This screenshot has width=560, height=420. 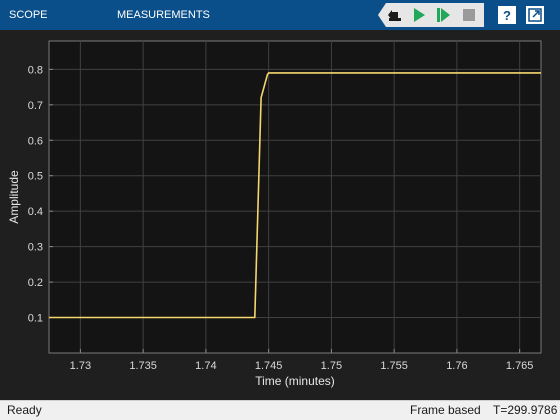 What do you see at coordinates (331, 366) in the screenshot?
I see `x-tick-label: 1.75` at bounding box center [331, 366].